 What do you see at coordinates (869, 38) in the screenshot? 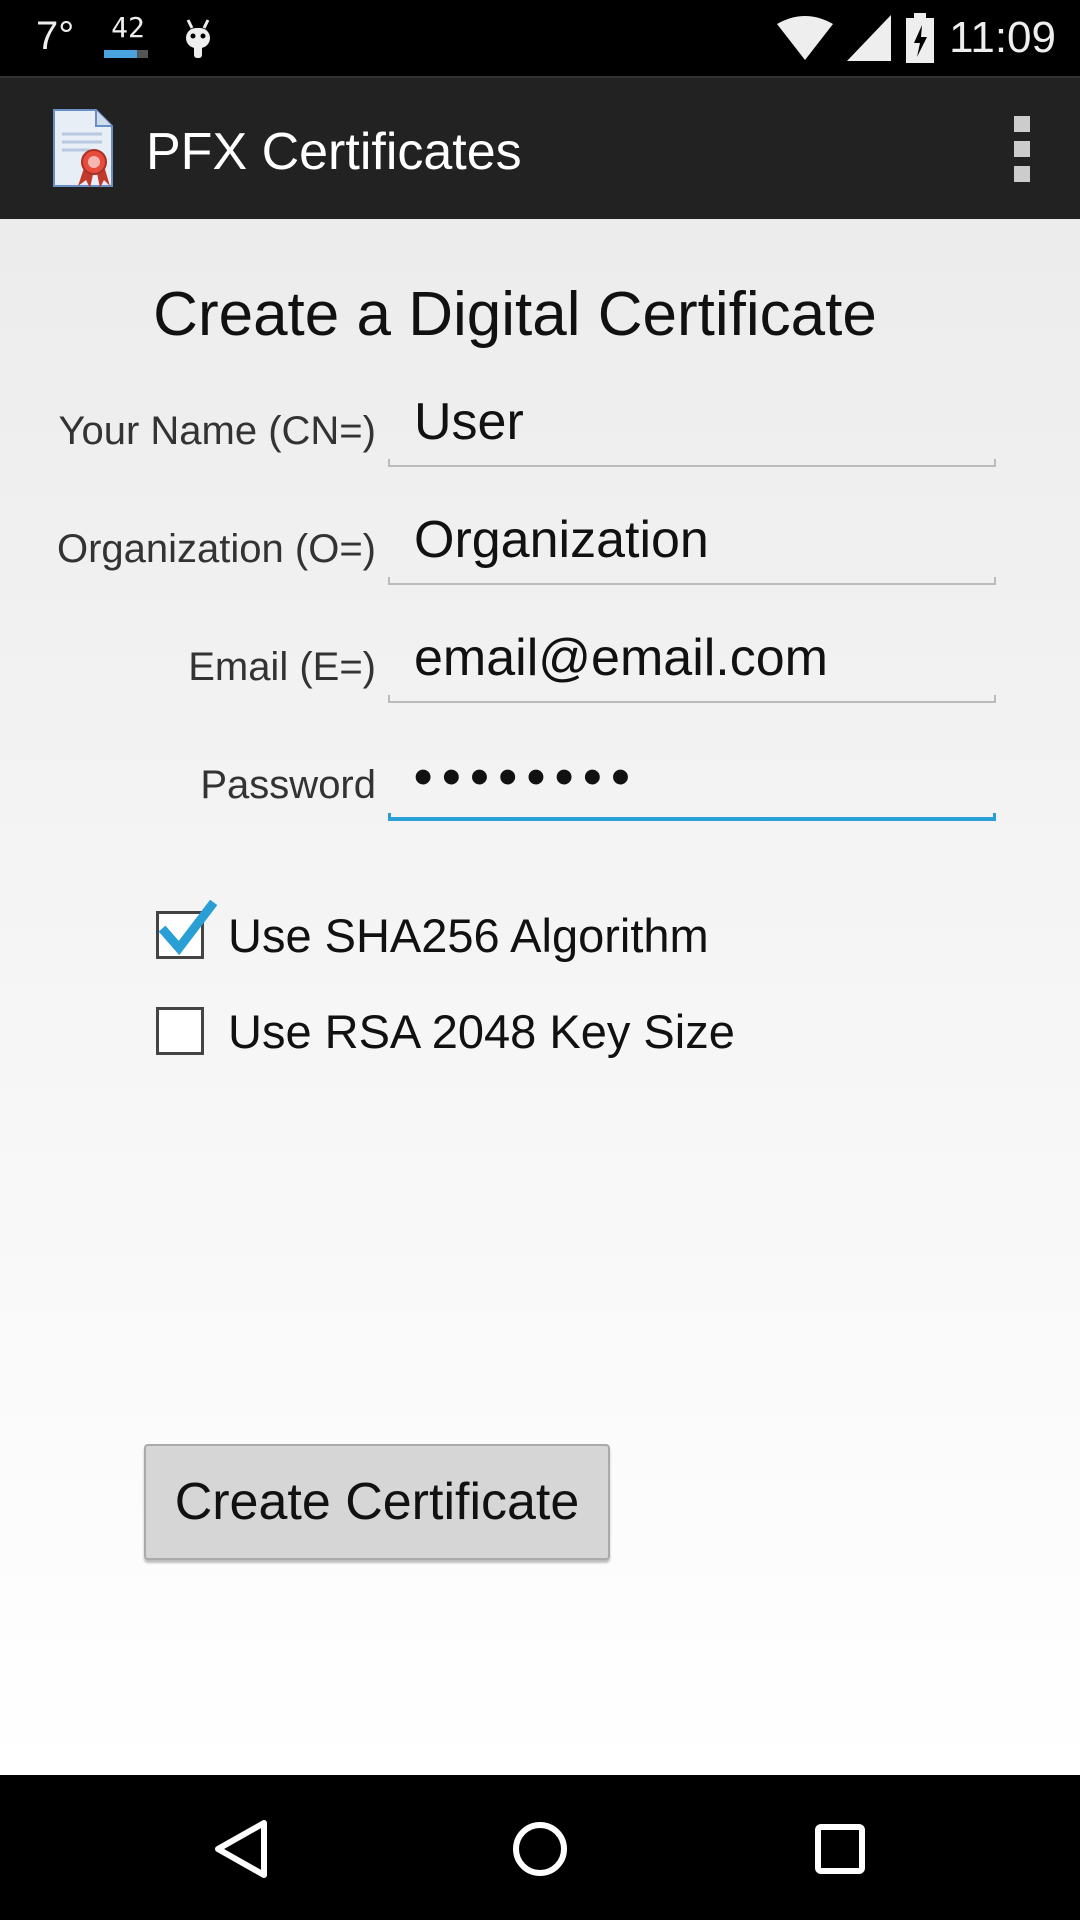
I see `signal-icon` at bounding box center [869, 38].